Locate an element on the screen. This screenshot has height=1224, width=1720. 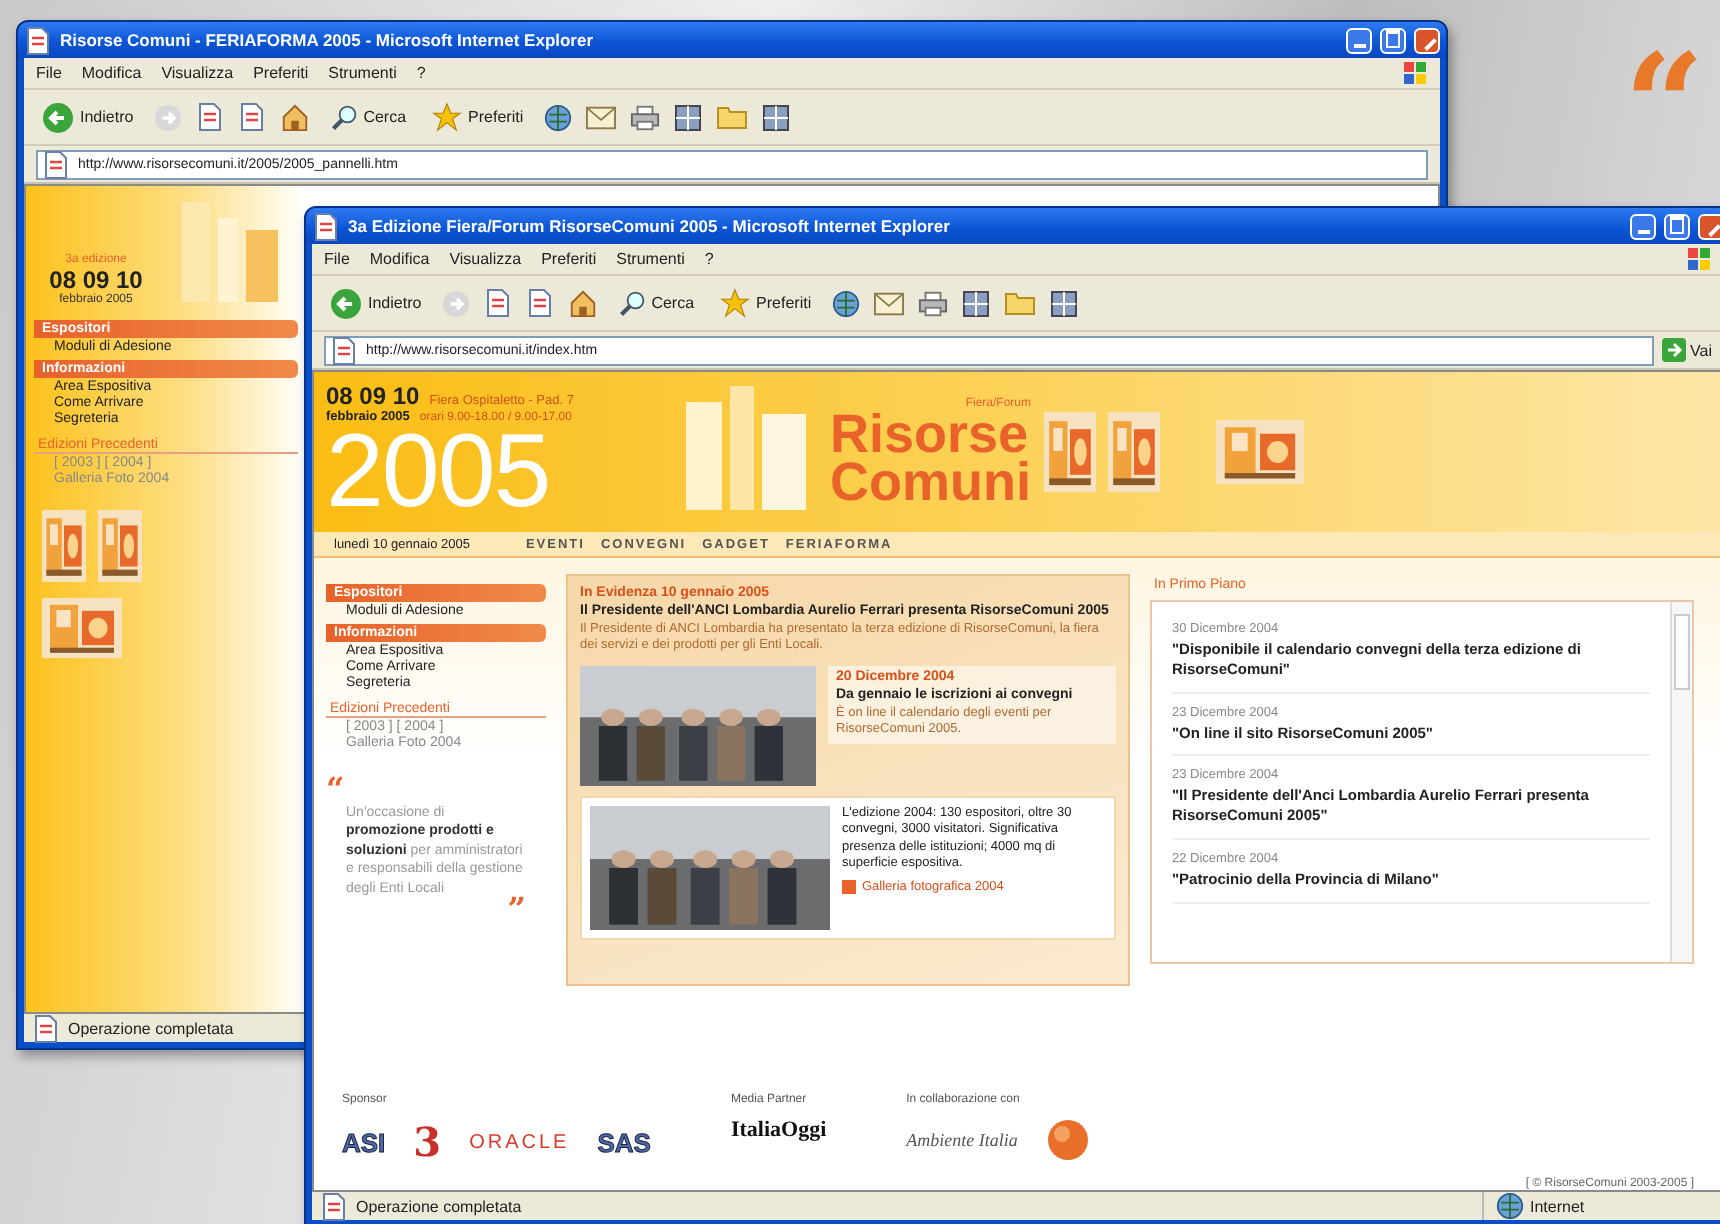
close-quote-mark: ” is located at coordinates (516, 910).